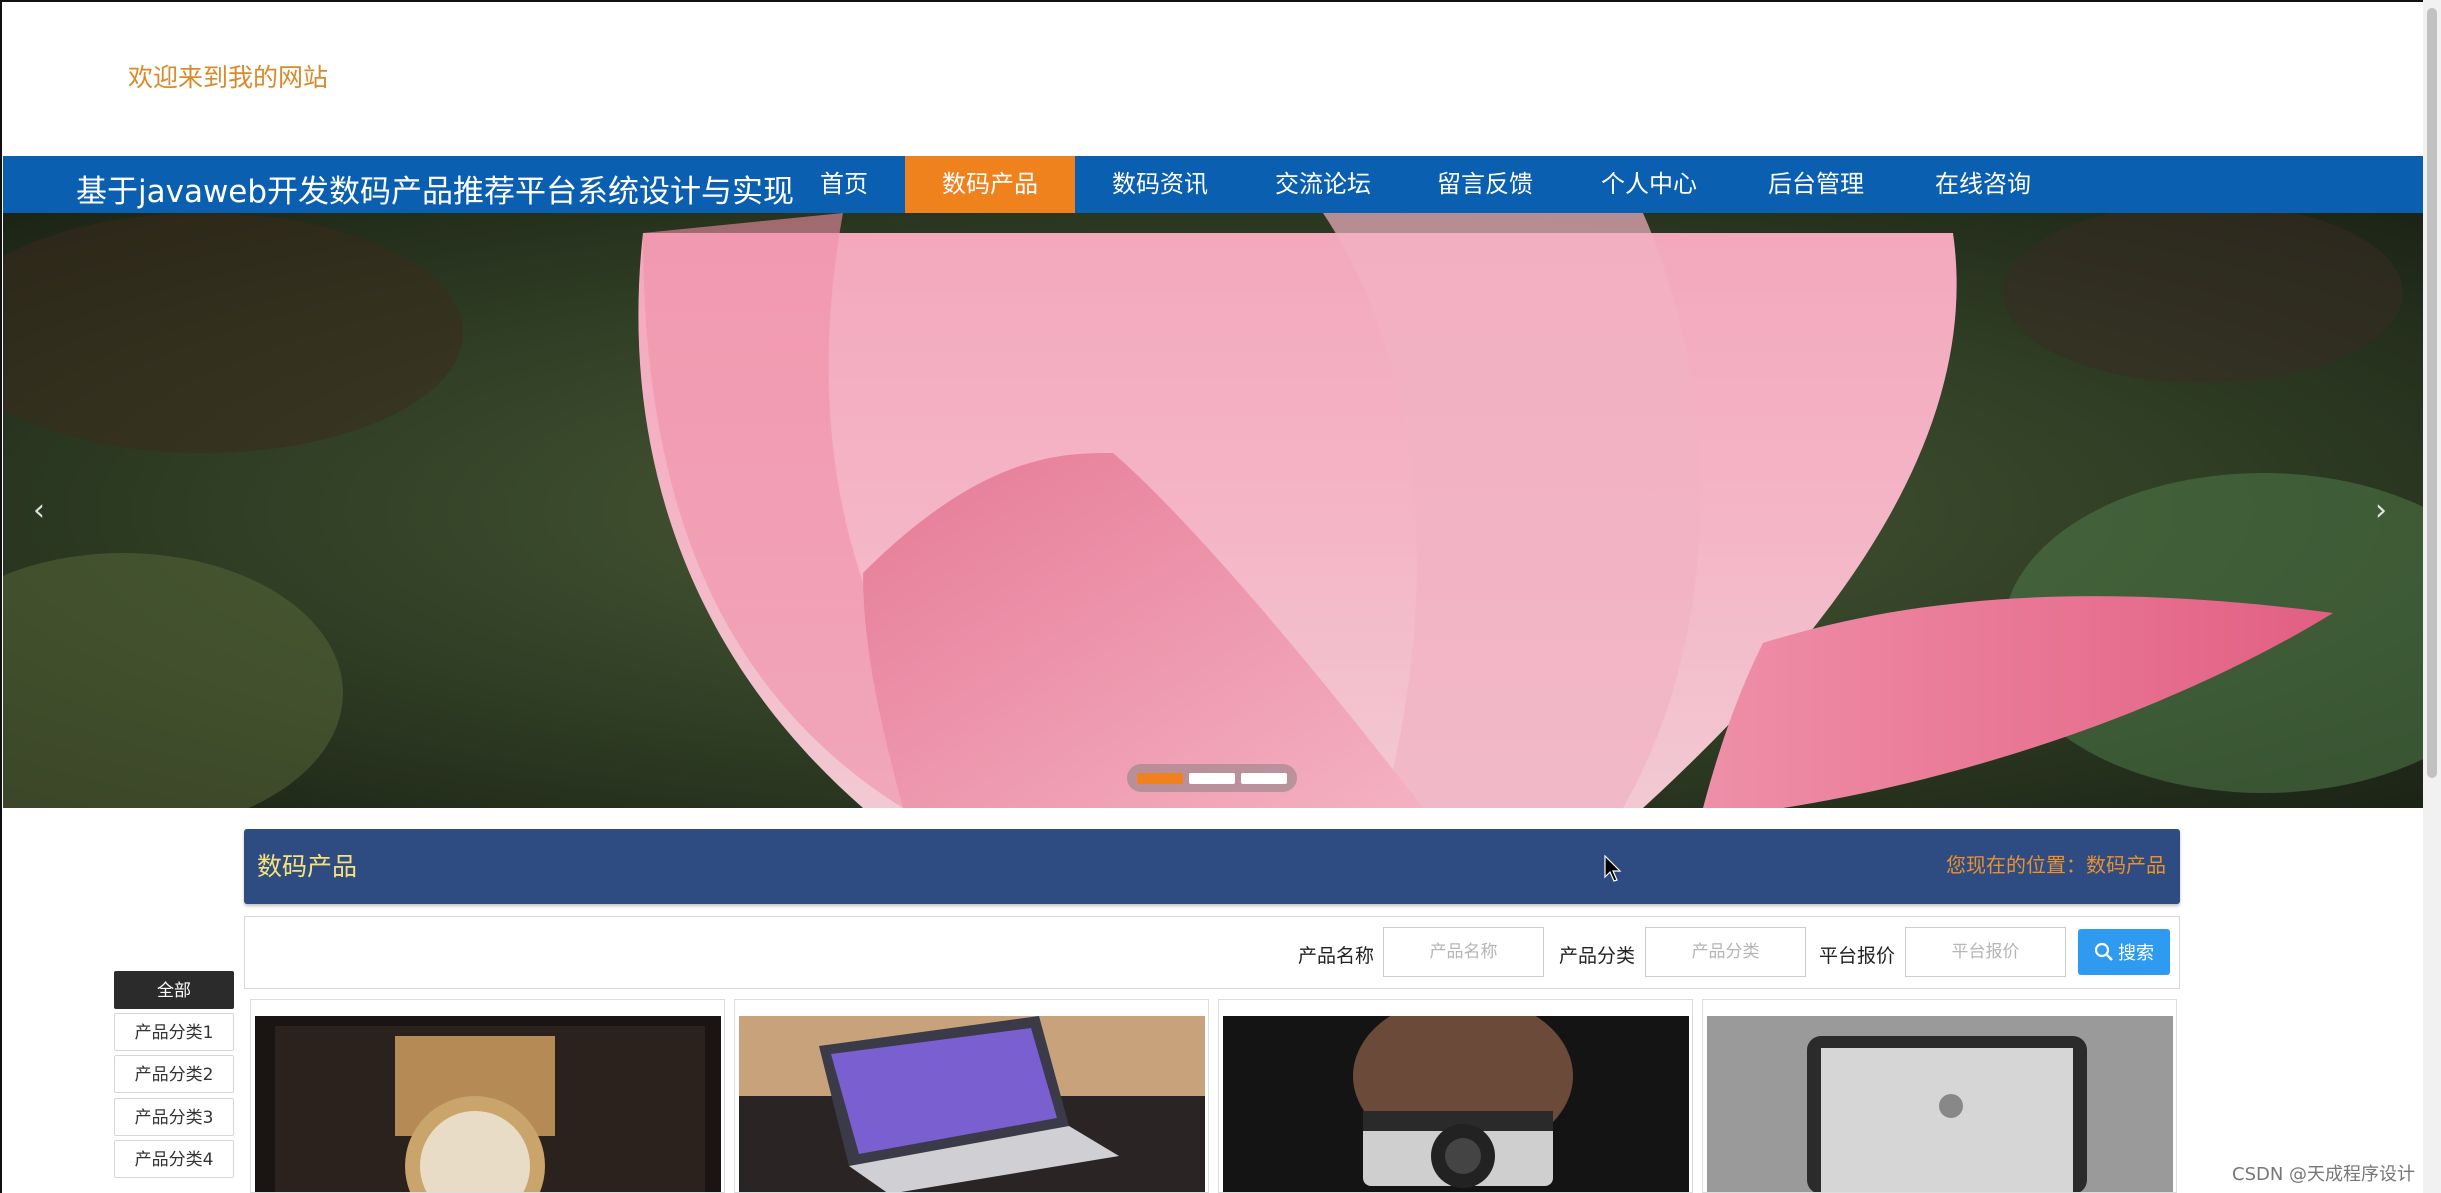 This screenshot has width=2441, height=1193. Describe the element at coordinates (2381, 510) in the screenshot. I see `carousel-next-button: ›` at that location.